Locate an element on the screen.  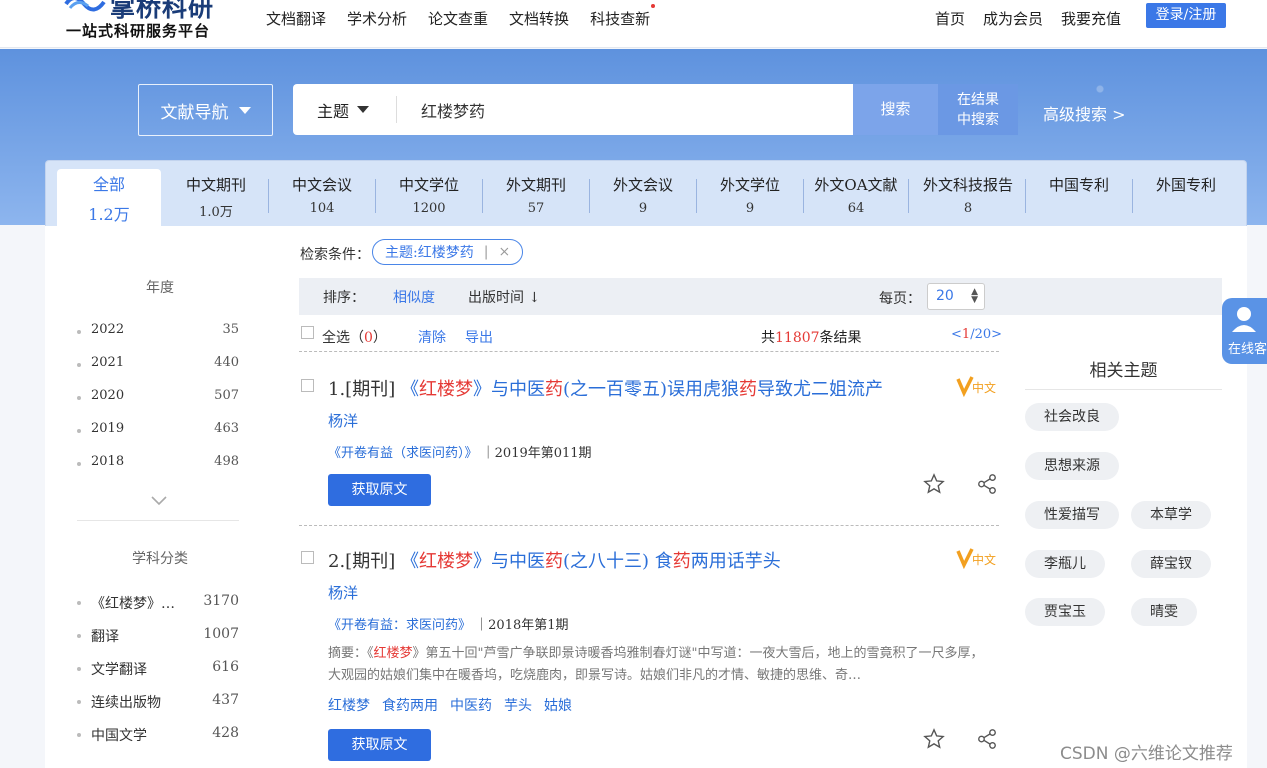
result-title: 1.[期刊] 《红楼梦》与中医药(之一百零五)误用虎狼药导致尤二姐流产 is located at coordinates (605, 388).